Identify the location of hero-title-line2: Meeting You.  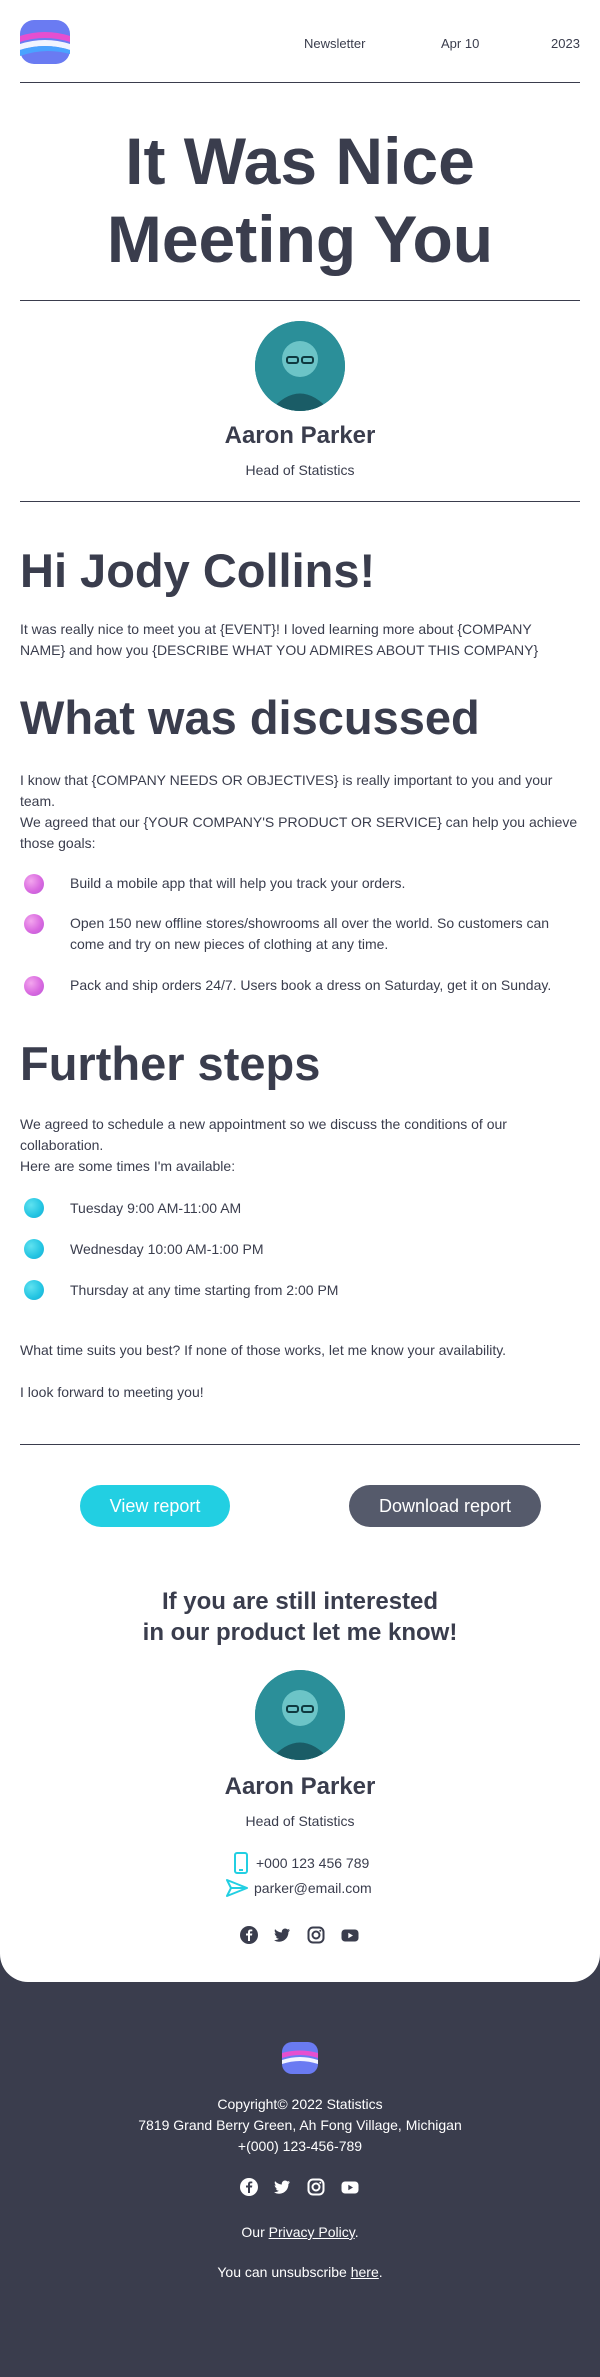
(300, 239).